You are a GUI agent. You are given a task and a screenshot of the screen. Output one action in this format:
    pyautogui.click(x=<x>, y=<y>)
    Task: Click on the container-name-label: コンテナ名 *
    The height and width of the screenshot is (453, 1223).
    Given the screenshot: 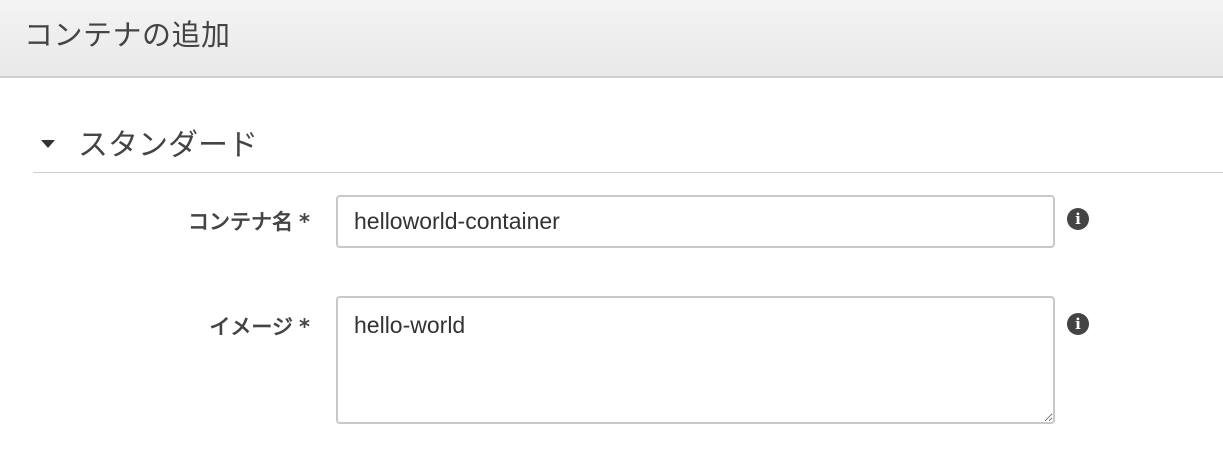 What is the action you would take?
    pyautogui.click(x=160, y=221)
    